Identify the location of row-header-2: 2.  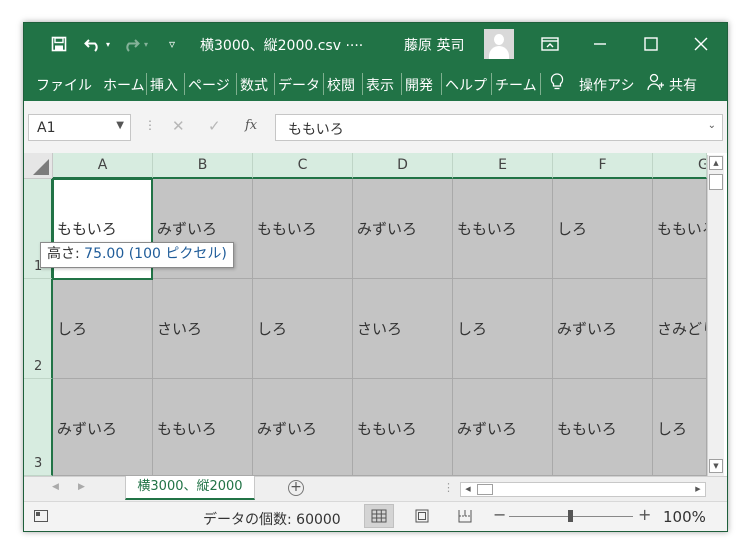
(38, 329).